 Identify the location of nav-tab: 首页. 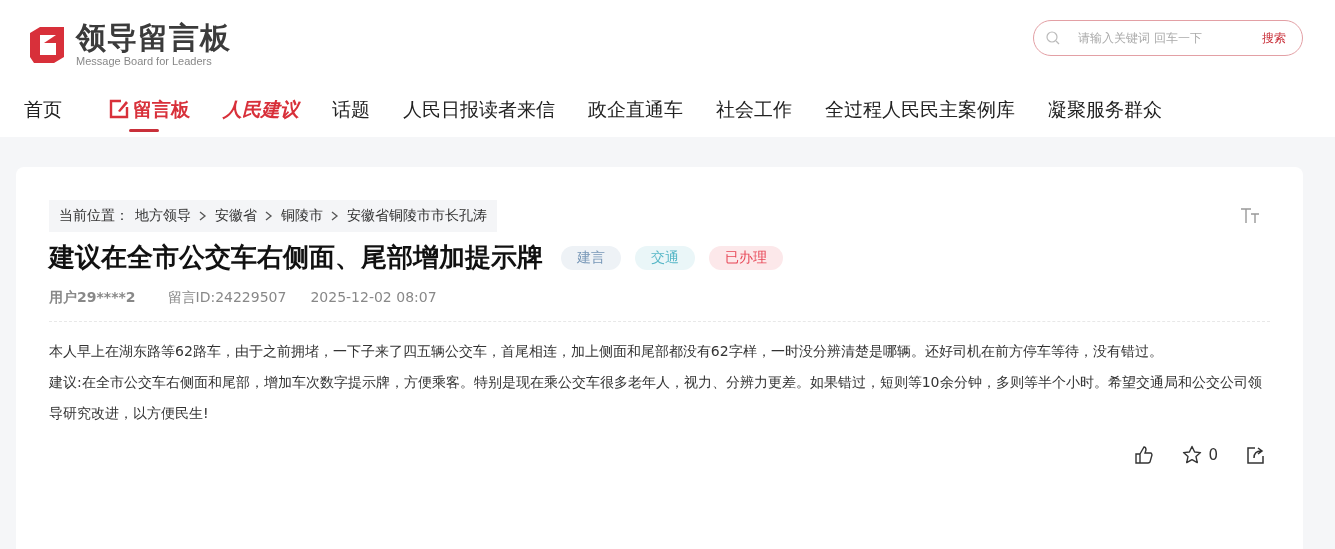
(43, 114).